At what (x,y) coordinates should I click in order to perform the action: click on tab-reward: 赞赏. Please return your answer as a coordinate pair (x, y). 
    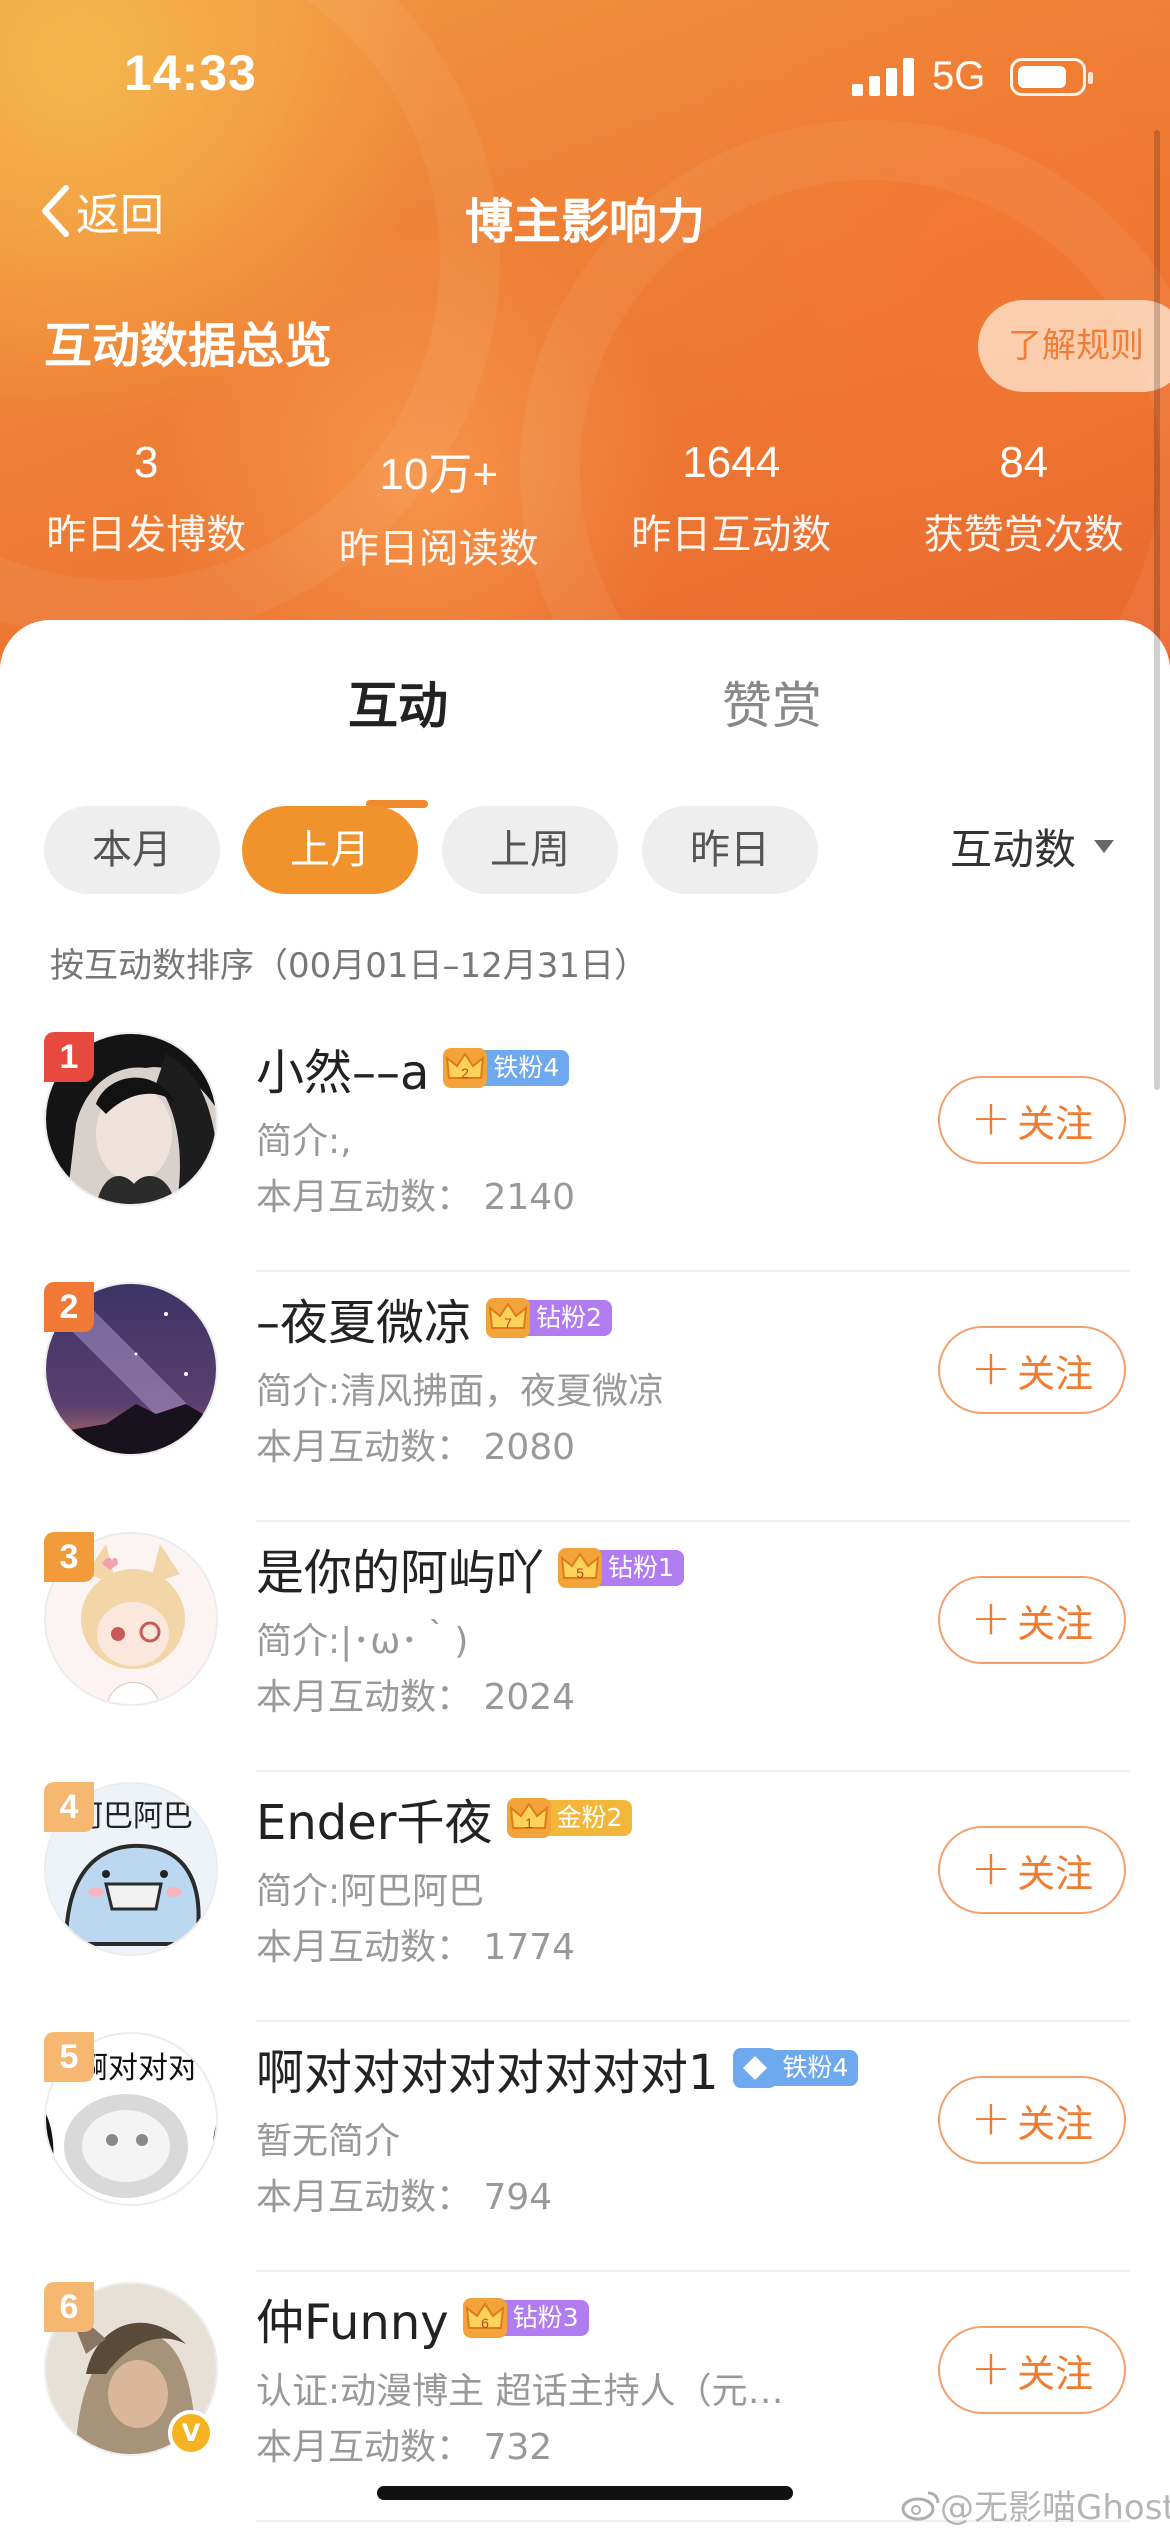
    Looking at the image, I should click on (772, 702).